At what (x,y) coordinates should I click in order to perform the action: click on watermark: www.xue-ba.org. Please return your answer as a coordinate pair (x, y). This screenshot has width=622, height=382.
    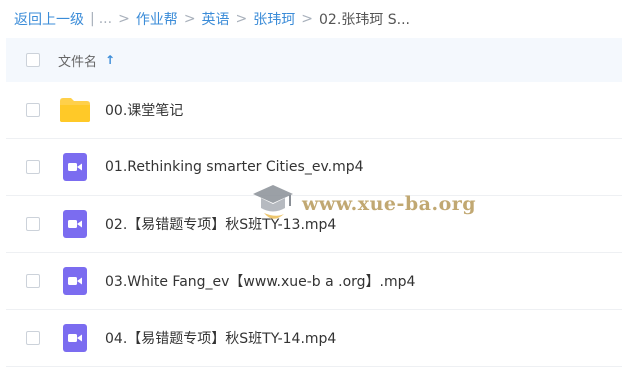
    Looking at the image, I should click on (363, 204).